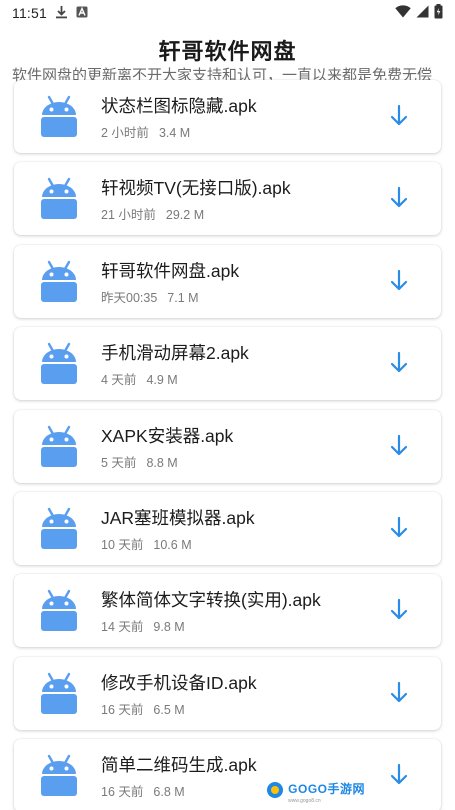  What do you see at coordinates (227, 51) in the screenshot?
I see `app-title: 轩哥软件网盘` at bounding box center [227, 51].